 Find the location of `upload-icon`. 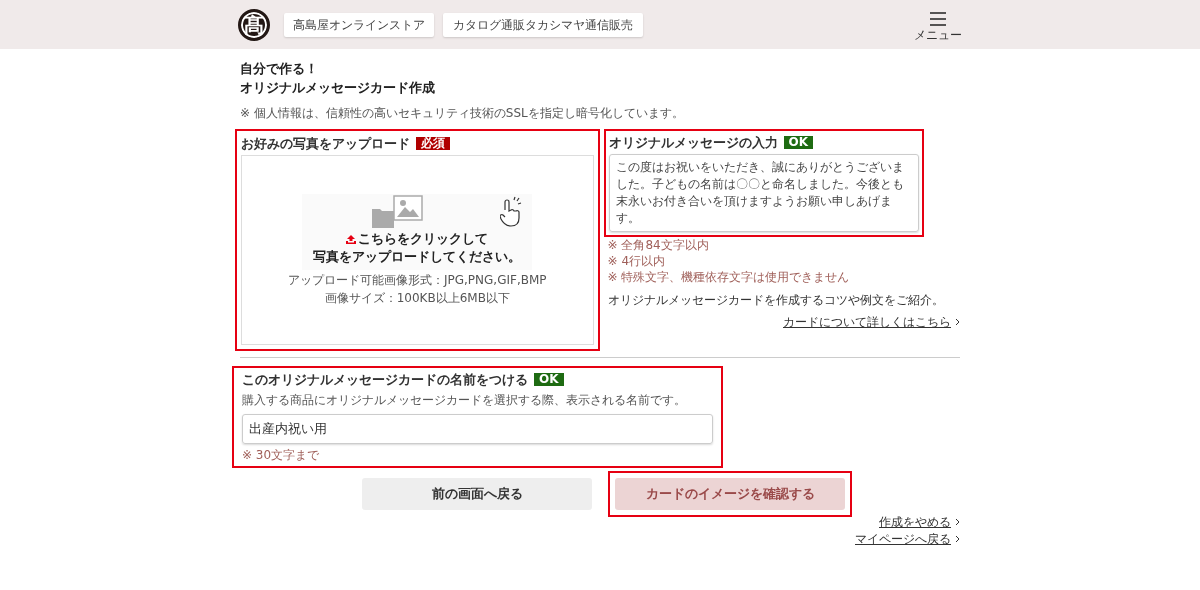

upload-icon is located at coordinates (351, 239).